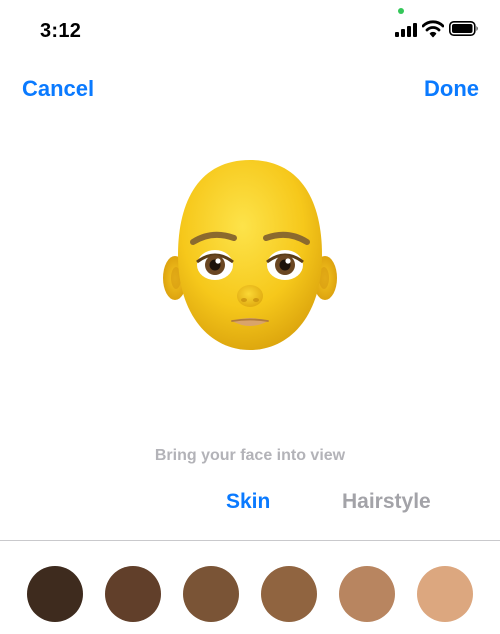 Image resolution: width=500 pixels, height=634 pixels. I want to click on memoji-avatar-preview, so click(250, 255).